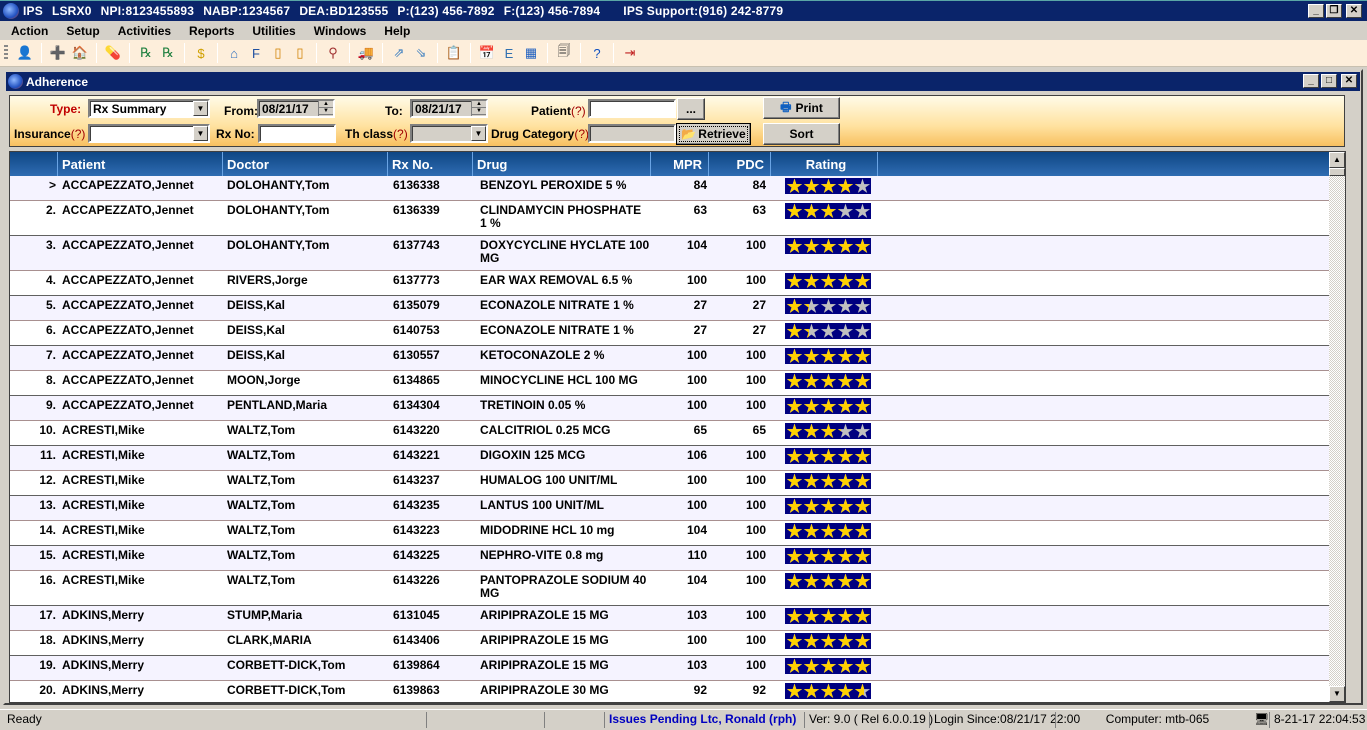 The image size is (1367, 730). I want to click on print-button: 🖶 Print, so click(801, 108).